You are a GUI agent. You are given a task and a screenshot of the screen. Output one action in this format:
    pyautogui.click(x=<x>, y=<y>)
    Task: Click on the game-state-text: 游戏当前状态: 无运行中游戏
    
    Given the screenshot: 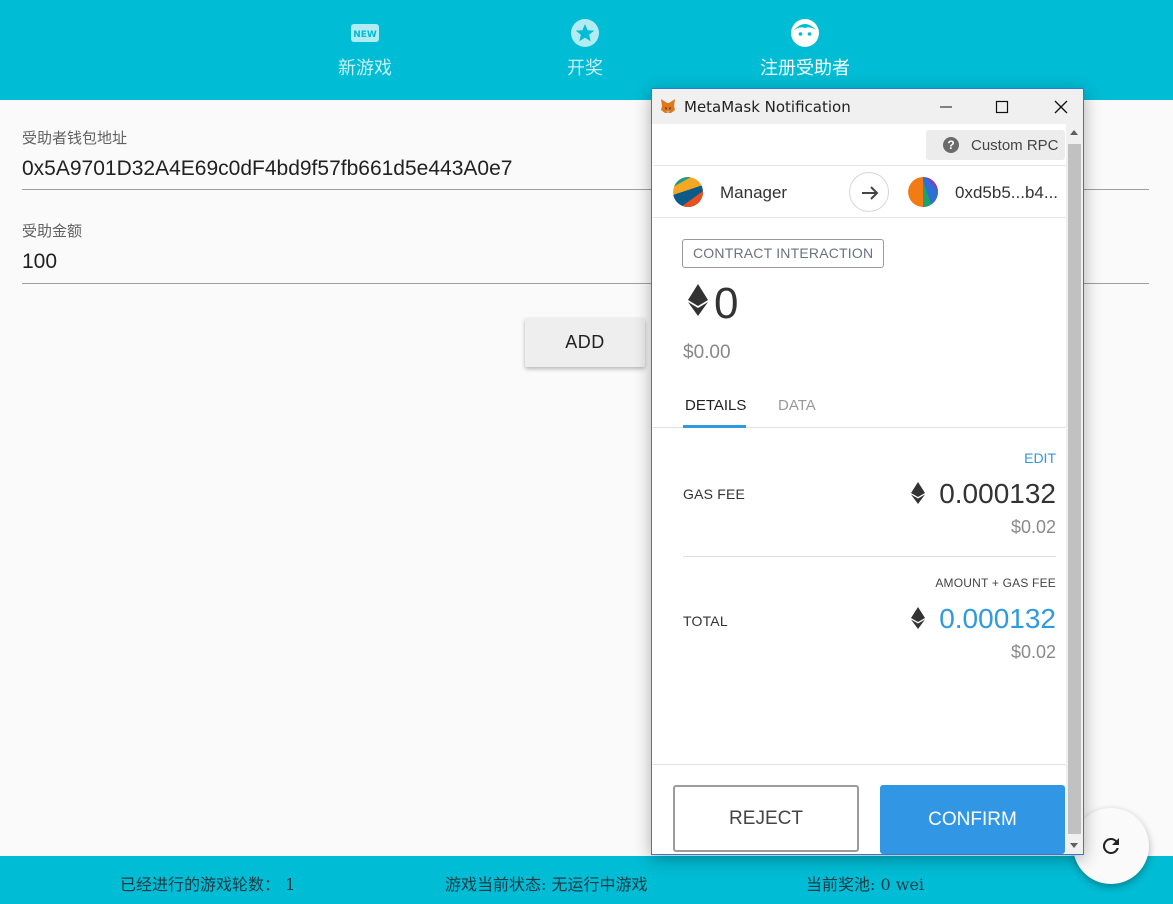 What is the action you would take?
    pyautogui.click(x=546, y=884)
    